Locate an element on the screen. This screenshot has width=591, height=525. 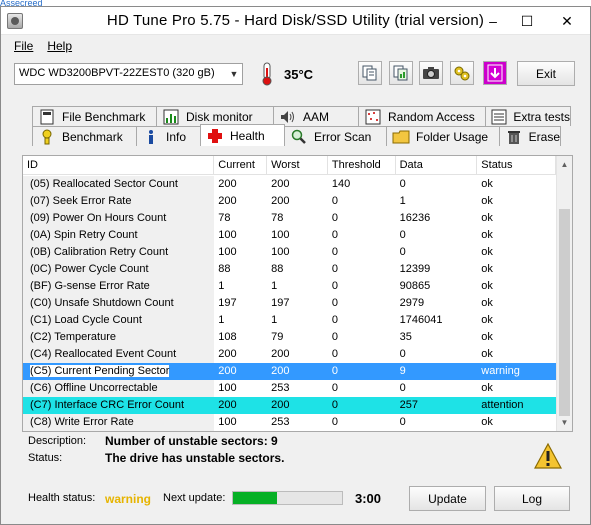
table-row: (C6) Offline Uncorrectable 100 253 0 0 ok is located at coordinates (289, 388).